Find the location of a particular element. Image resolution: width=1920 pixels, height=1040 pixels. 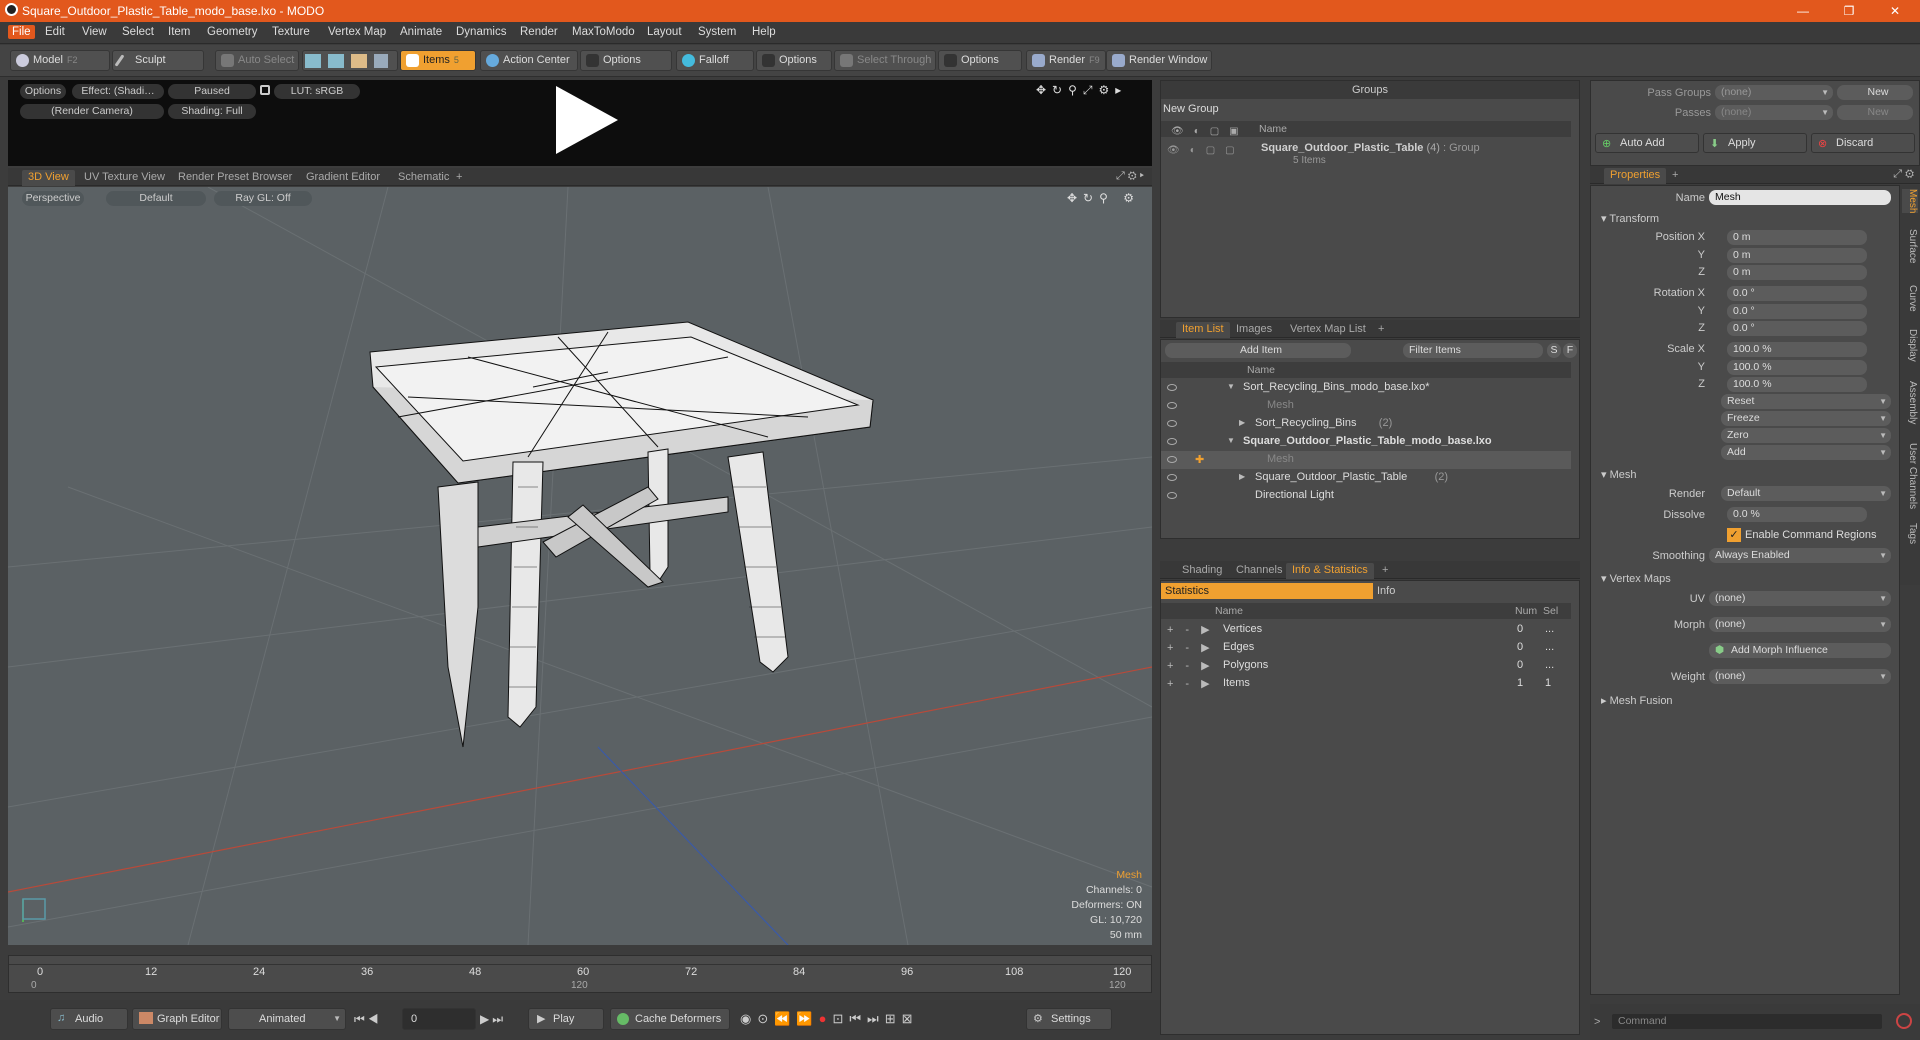

menu-texture: Texture is located at coordinates (291, 32).